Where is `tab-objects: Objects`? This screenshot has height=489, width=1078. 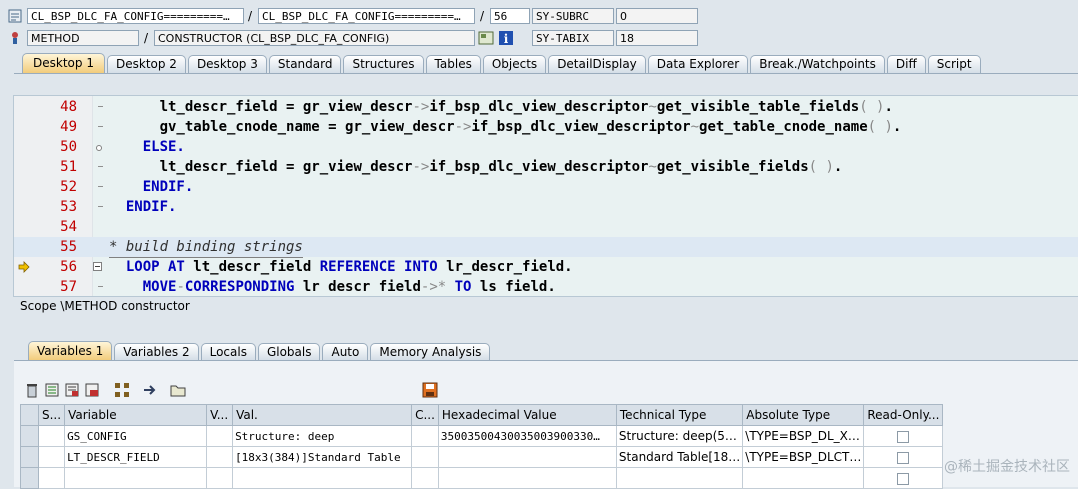
tab-objects: Objects is located at coordinates (514, 64).